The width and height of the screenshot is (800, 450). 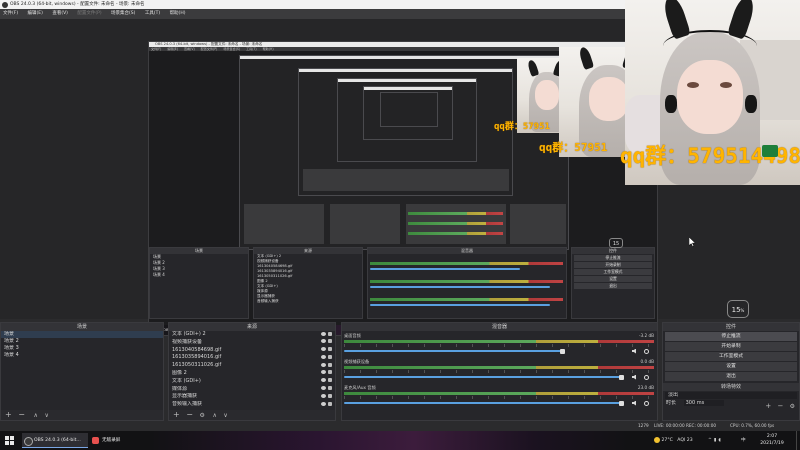 I want to click on duration-label: 时长, so click(x=671, y=403).